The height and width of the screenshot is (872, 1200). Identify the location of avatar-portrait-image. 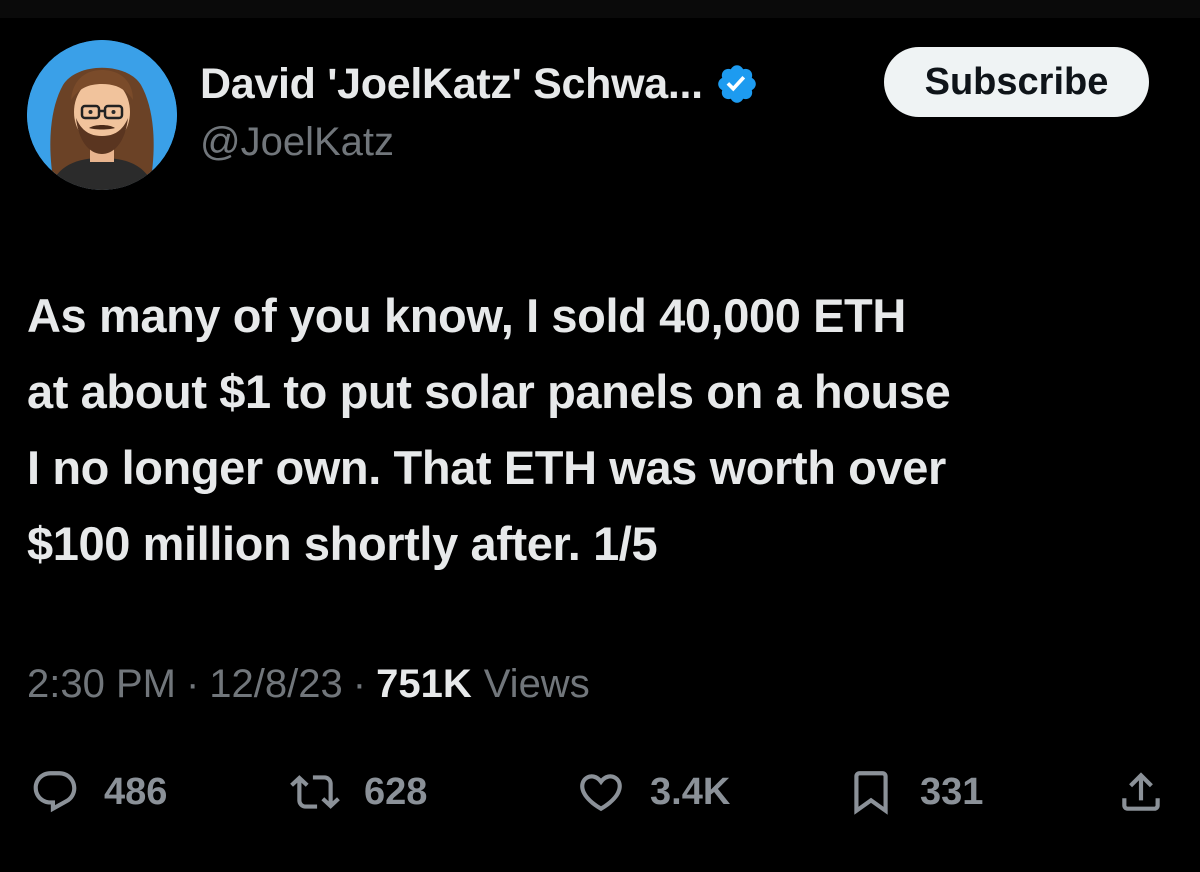
(102, 115).